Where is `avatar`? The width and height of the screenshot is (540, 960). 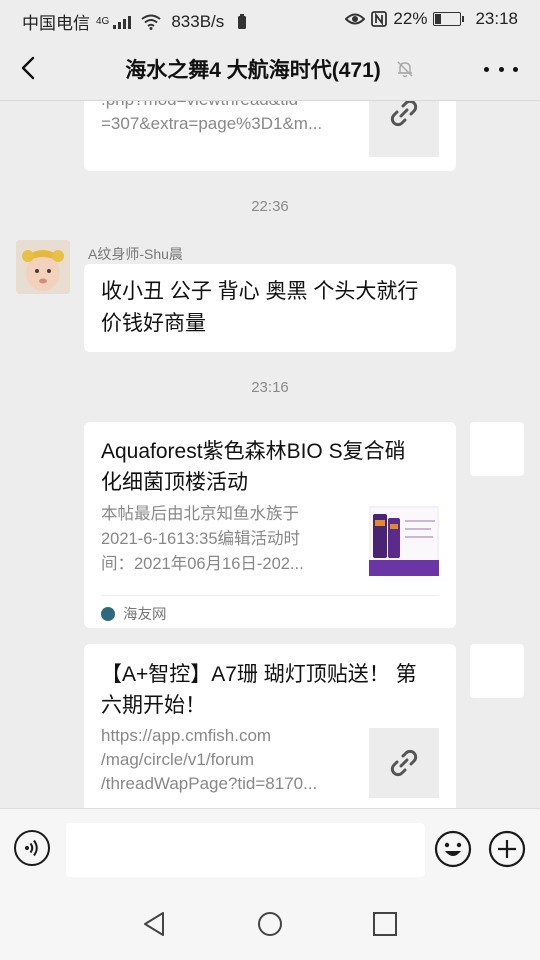 avatar is located at coordinates (43, 267).